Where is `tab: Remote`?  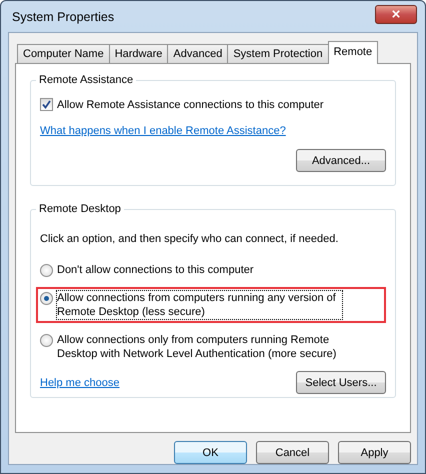 tab: Remote is located at coordinates (353, 52).